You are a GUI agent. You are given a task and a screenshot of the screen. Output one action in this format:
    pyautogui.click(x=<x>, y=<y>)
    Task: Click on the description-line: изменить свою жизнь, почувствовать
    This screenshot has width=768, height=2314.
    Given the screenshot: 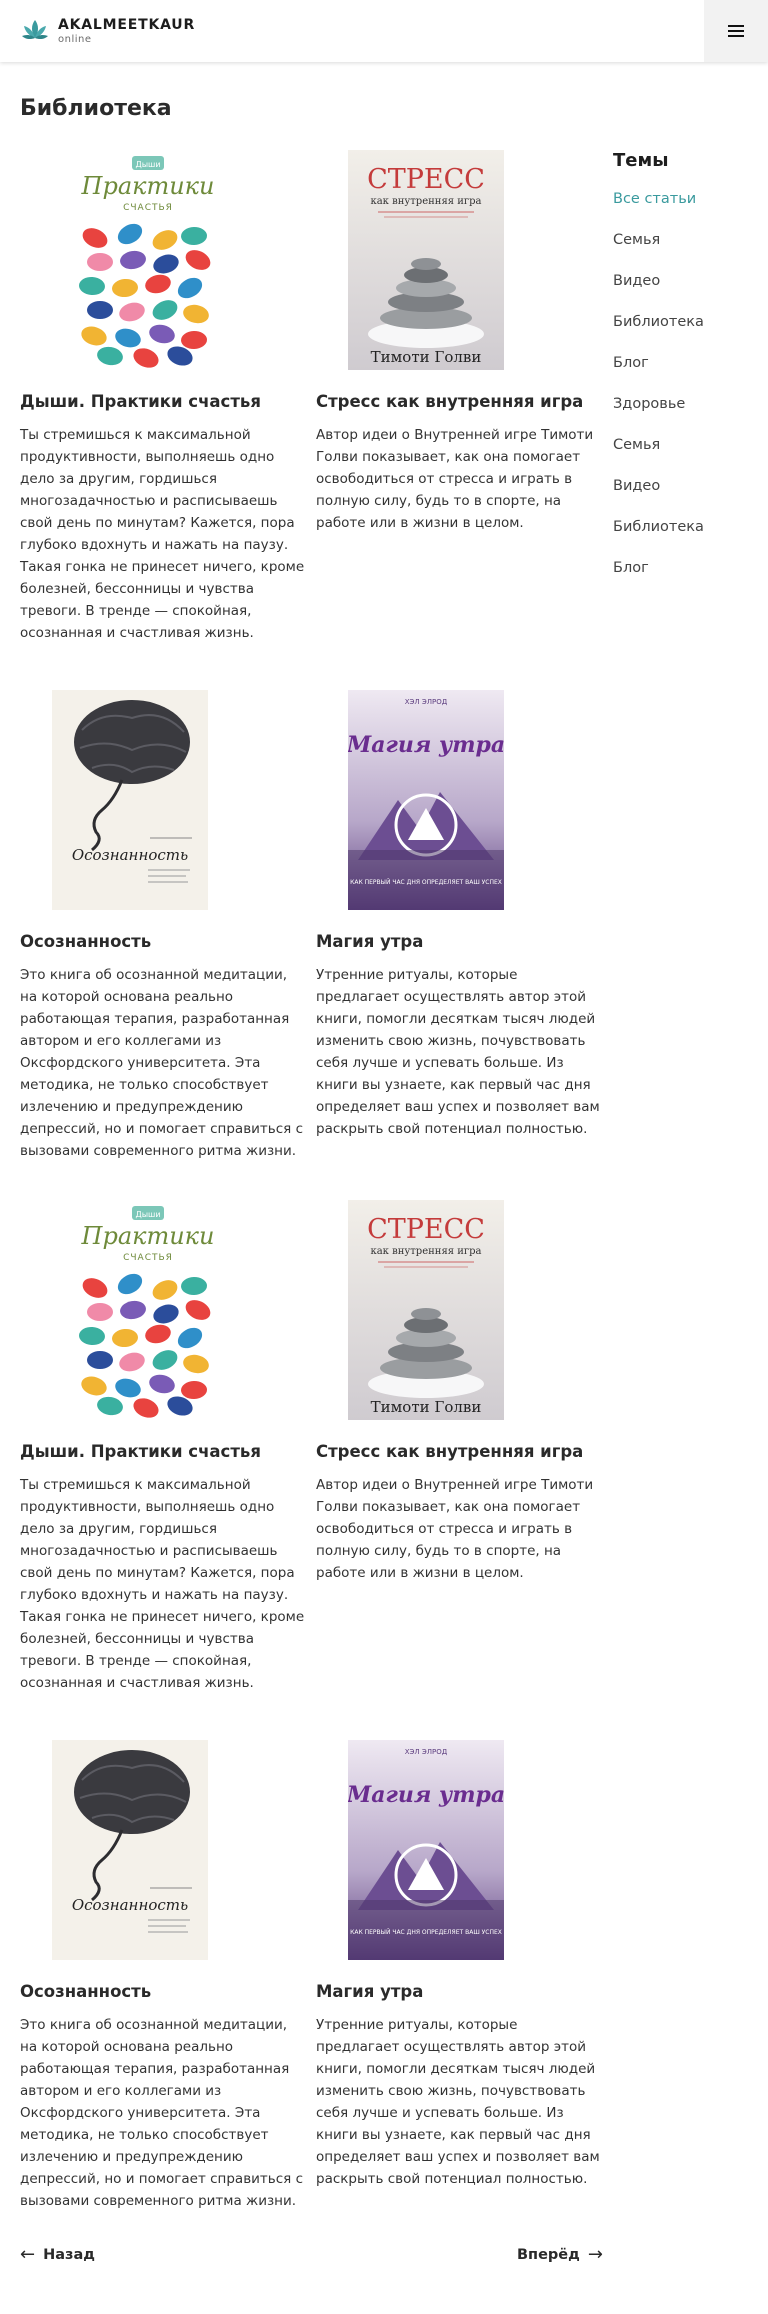 What is the action you would take?
    pyautogui.click(x=451, y=2091)
    